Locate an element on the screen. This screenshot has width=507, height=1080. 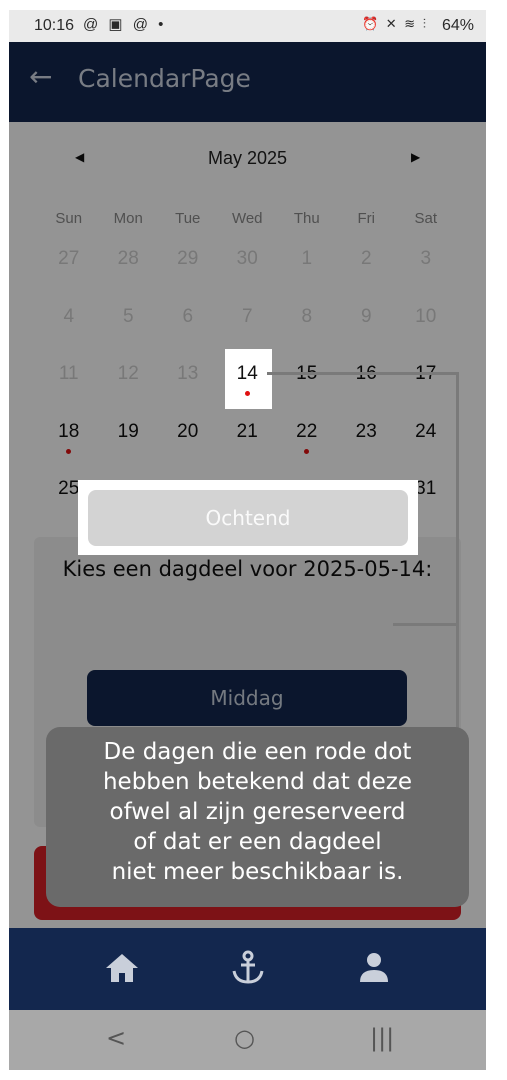
system-back-button: < is located at coordinates (116, 1038).